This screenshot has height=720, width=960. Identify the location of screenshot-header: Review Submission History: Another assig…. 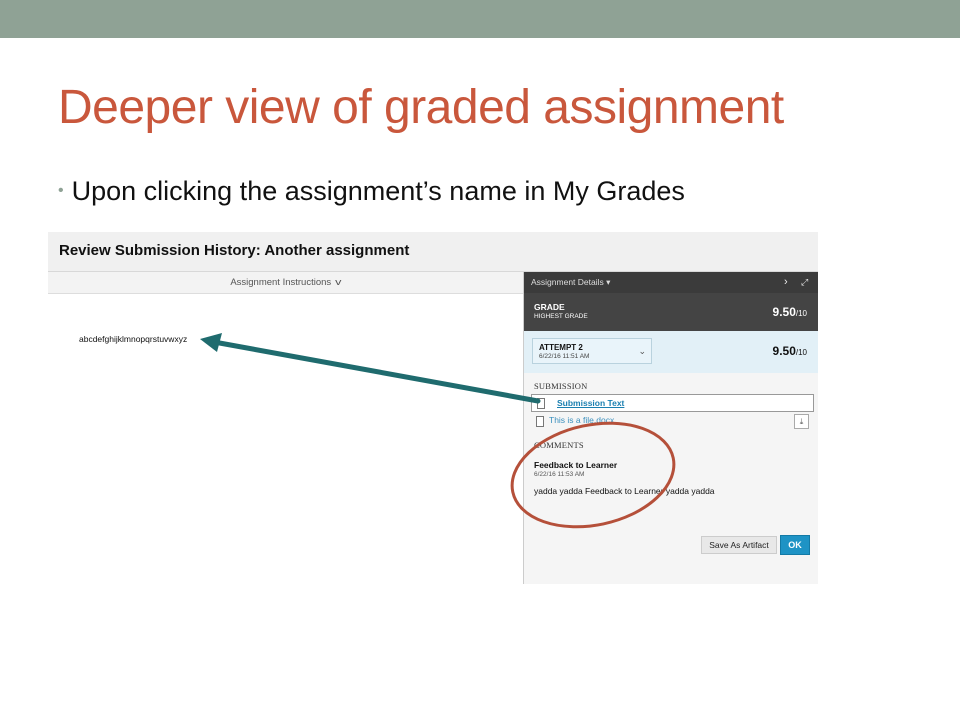
(433, 252).